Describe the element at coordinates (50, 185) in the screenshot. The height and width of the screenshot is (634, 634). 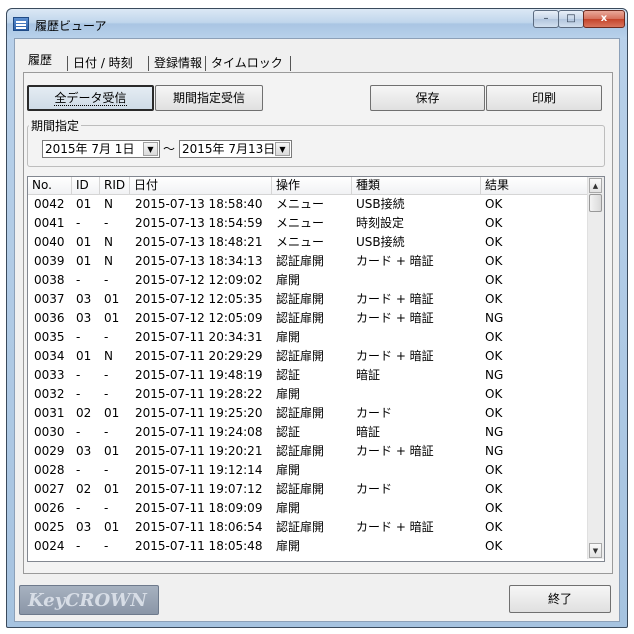
I see `column-header-no: No.` at that location.